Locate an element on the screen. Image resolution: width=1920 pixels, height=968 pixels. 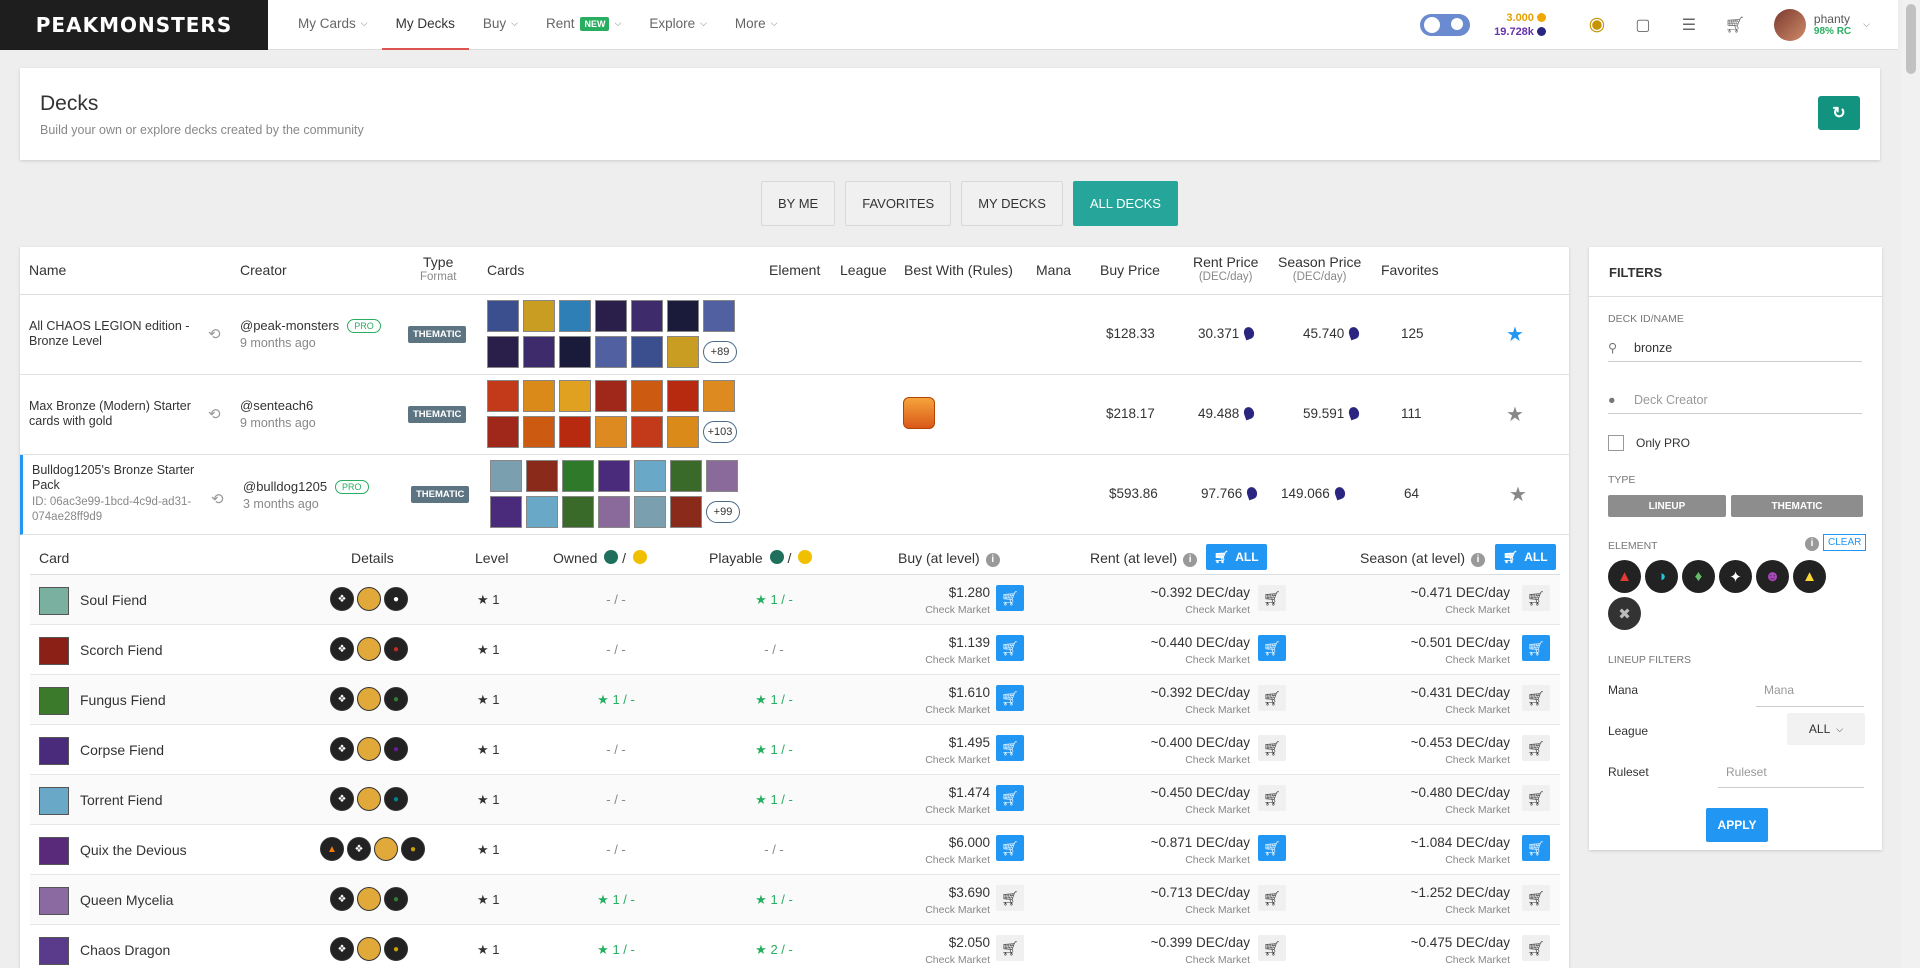
more-cards-badge: +89 is located at coordinates (720, 352).